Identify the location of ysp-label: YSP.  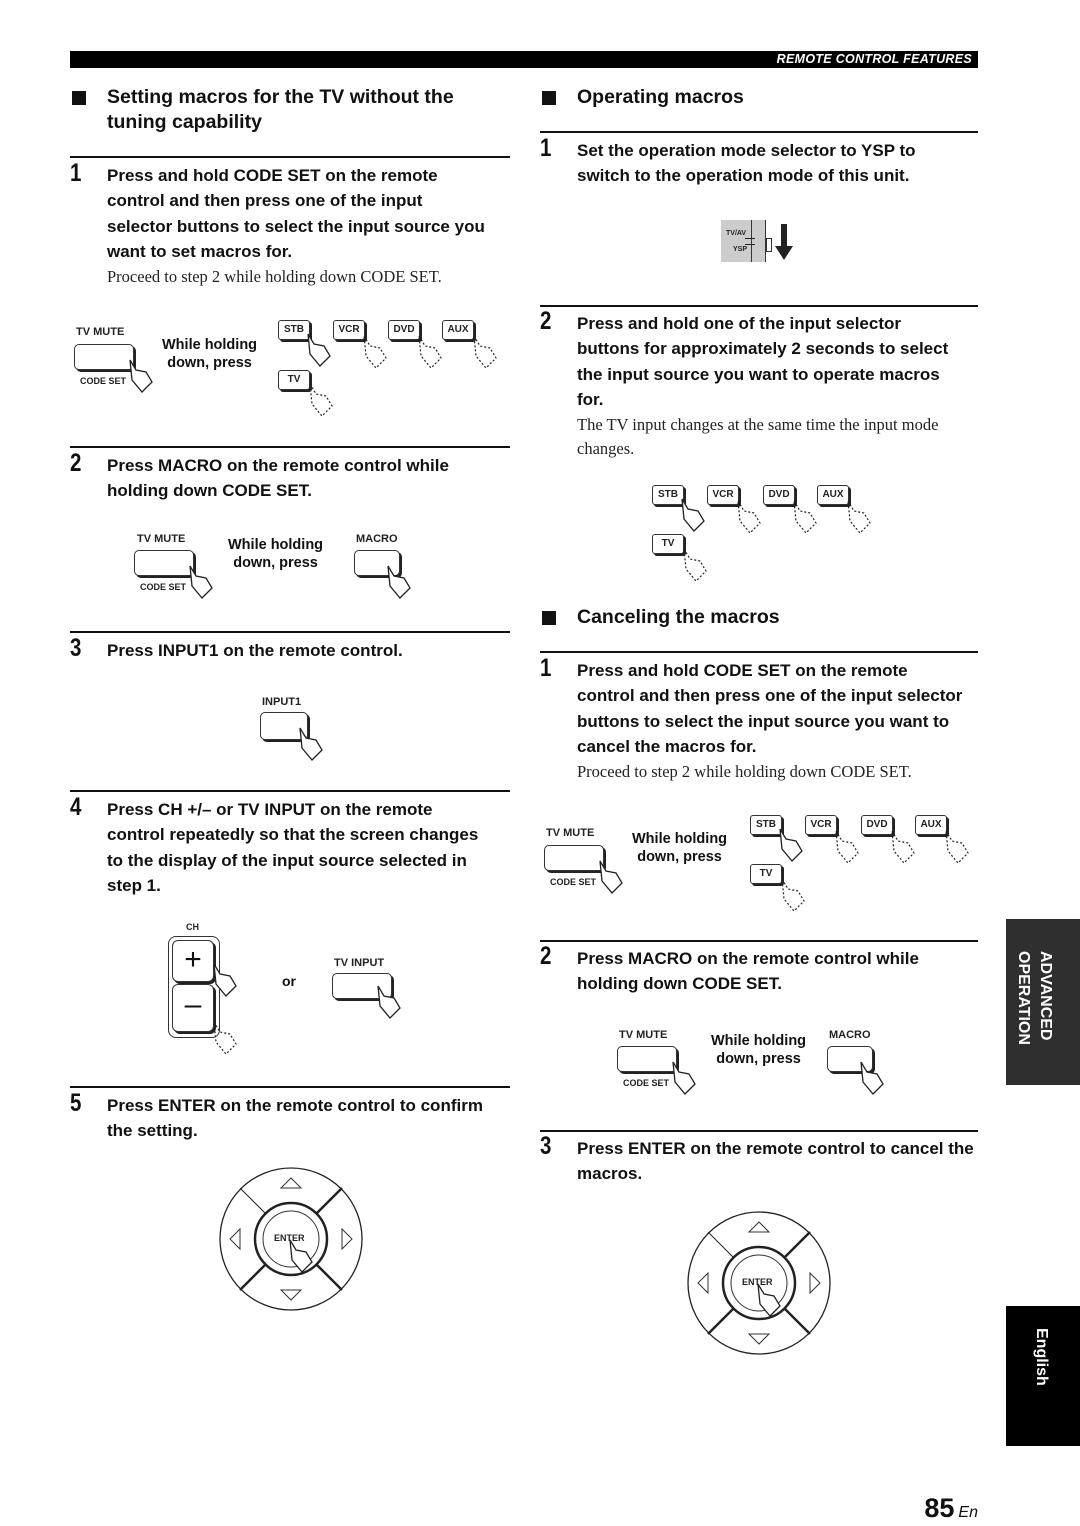
(740, 249).